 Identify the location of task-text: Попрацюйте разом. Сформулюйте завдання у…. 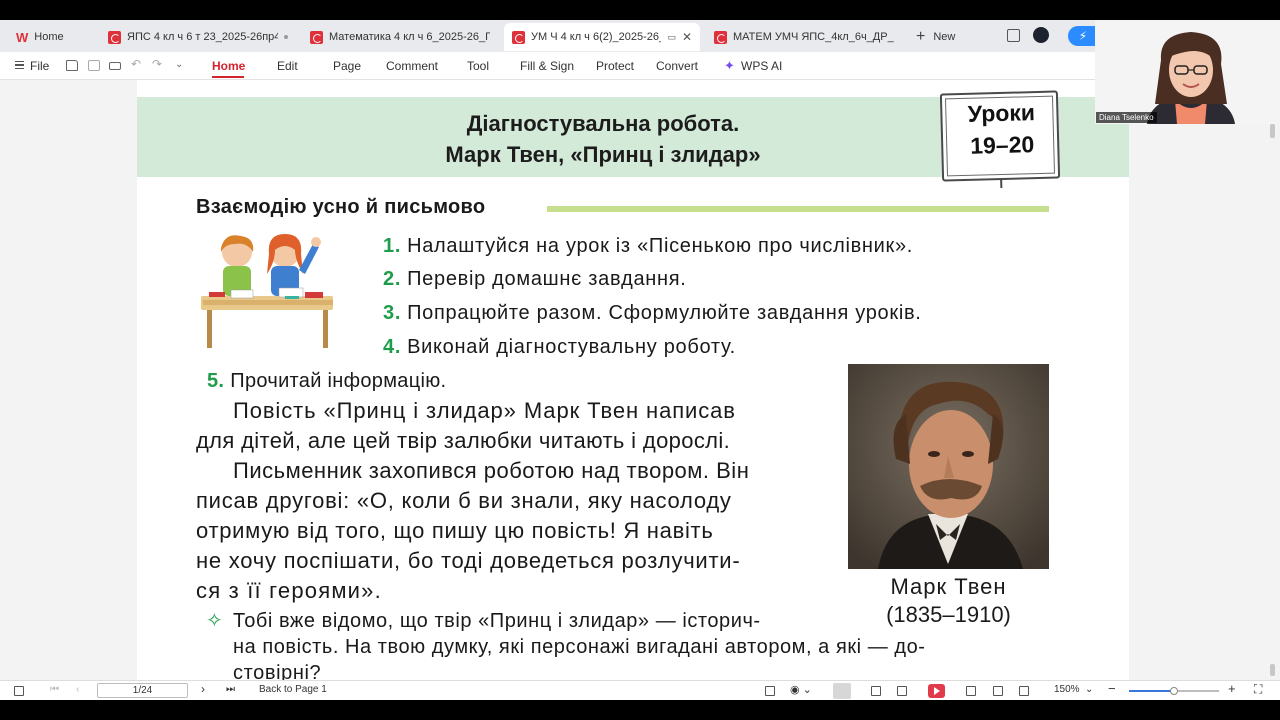
(664, 313).